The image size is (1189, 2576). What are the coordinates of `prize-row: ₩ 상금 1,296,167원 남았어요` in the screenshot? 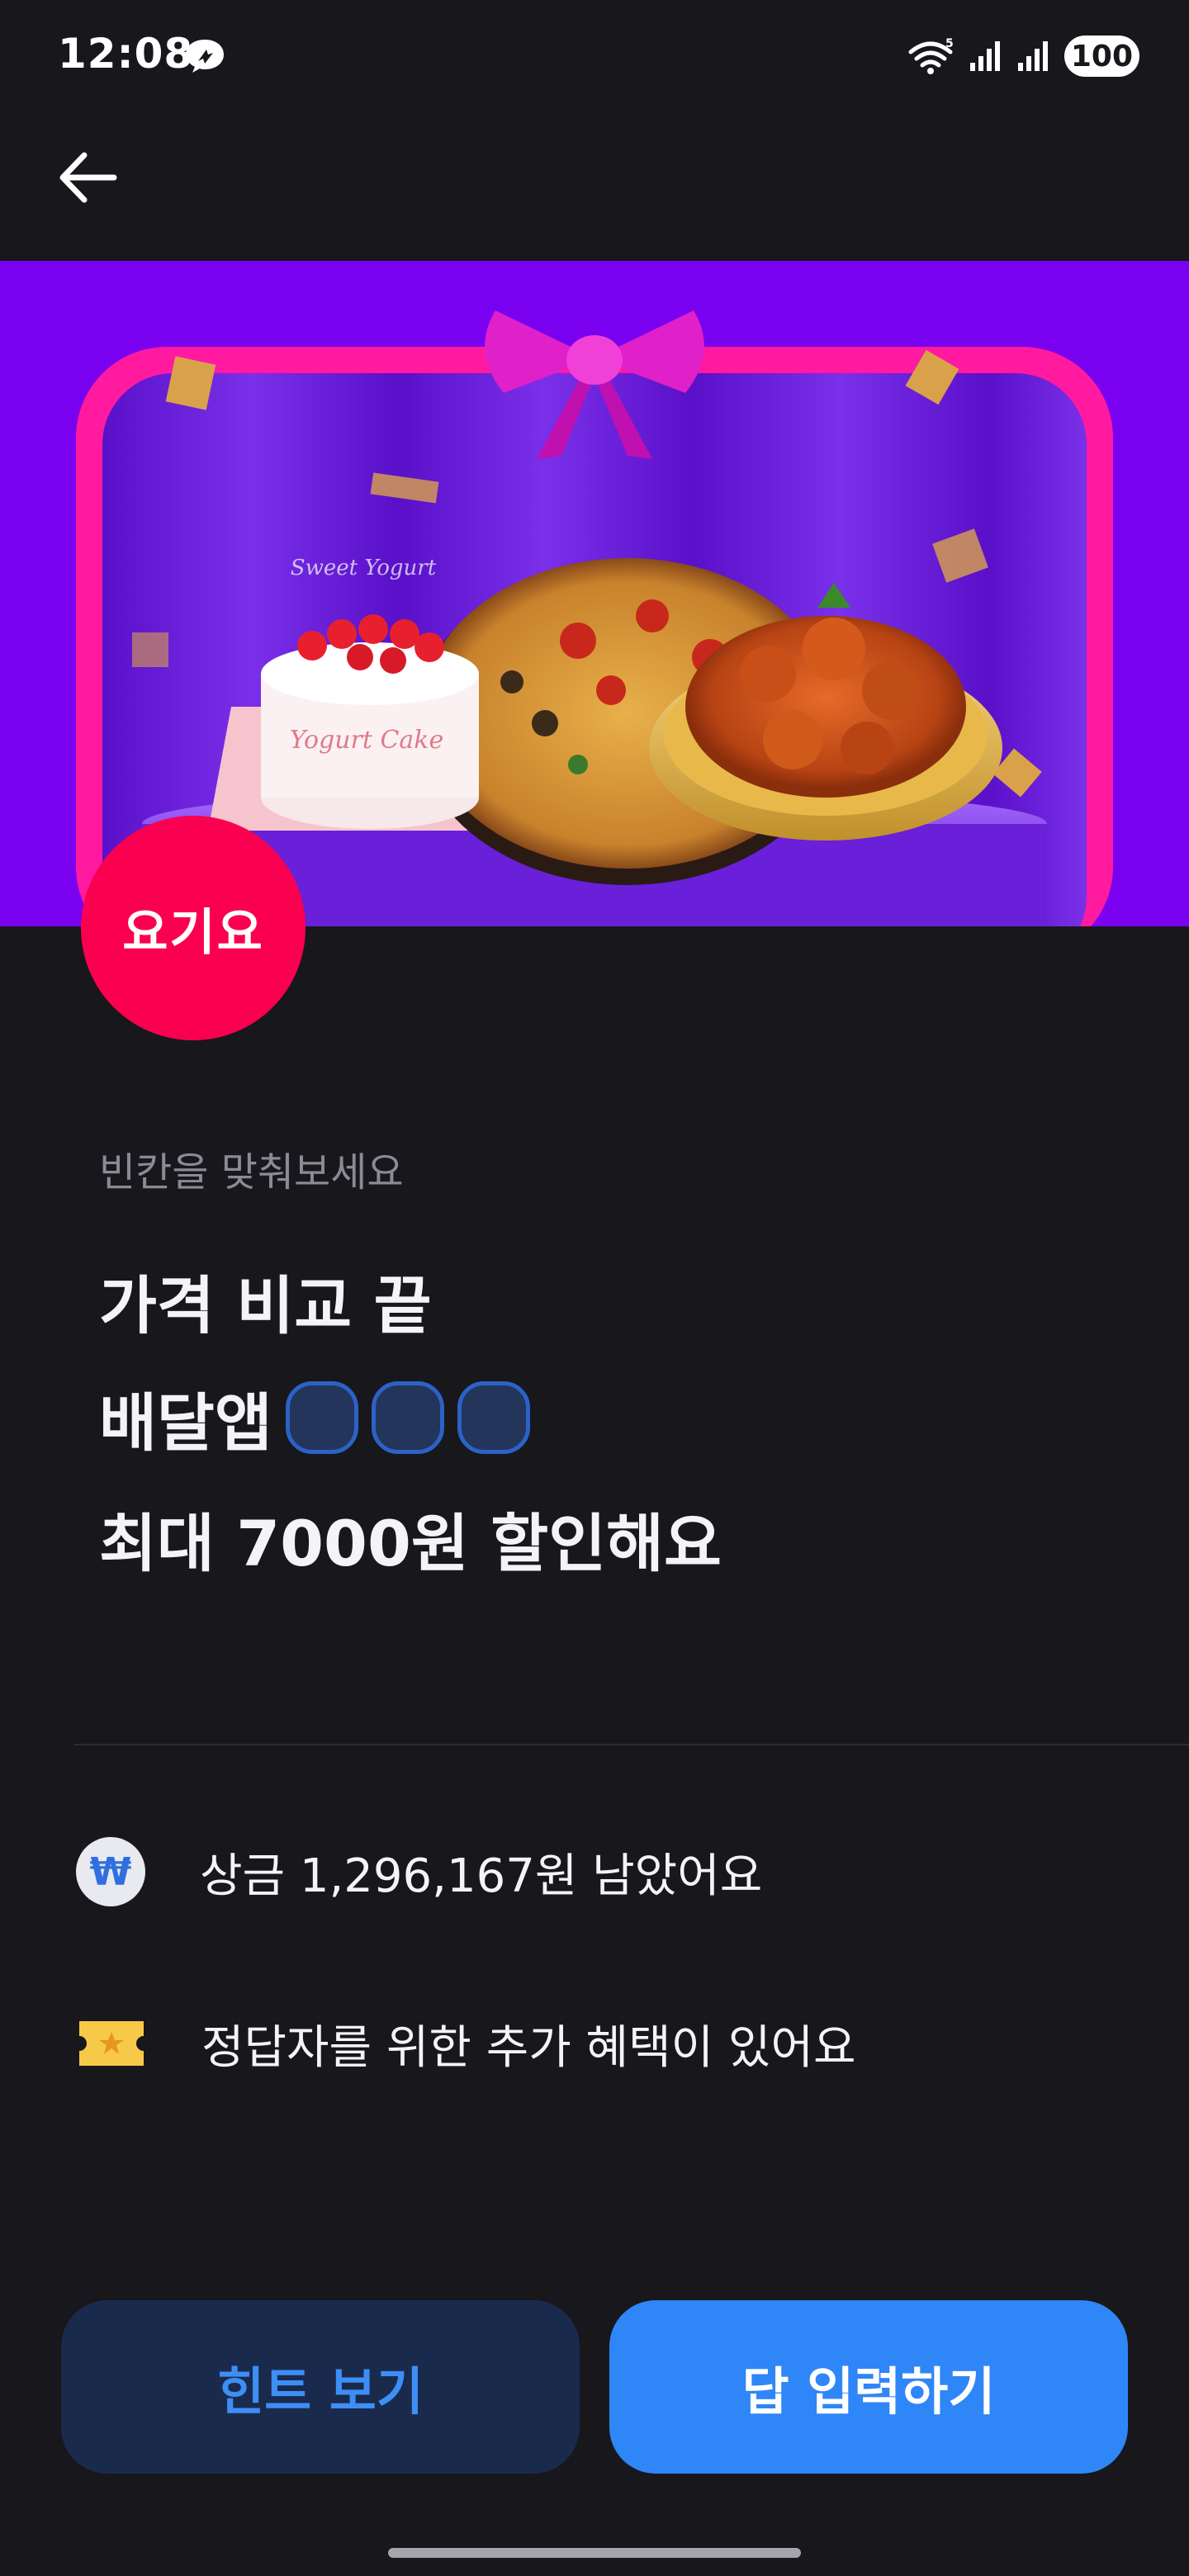 It's located at (419, 1872).